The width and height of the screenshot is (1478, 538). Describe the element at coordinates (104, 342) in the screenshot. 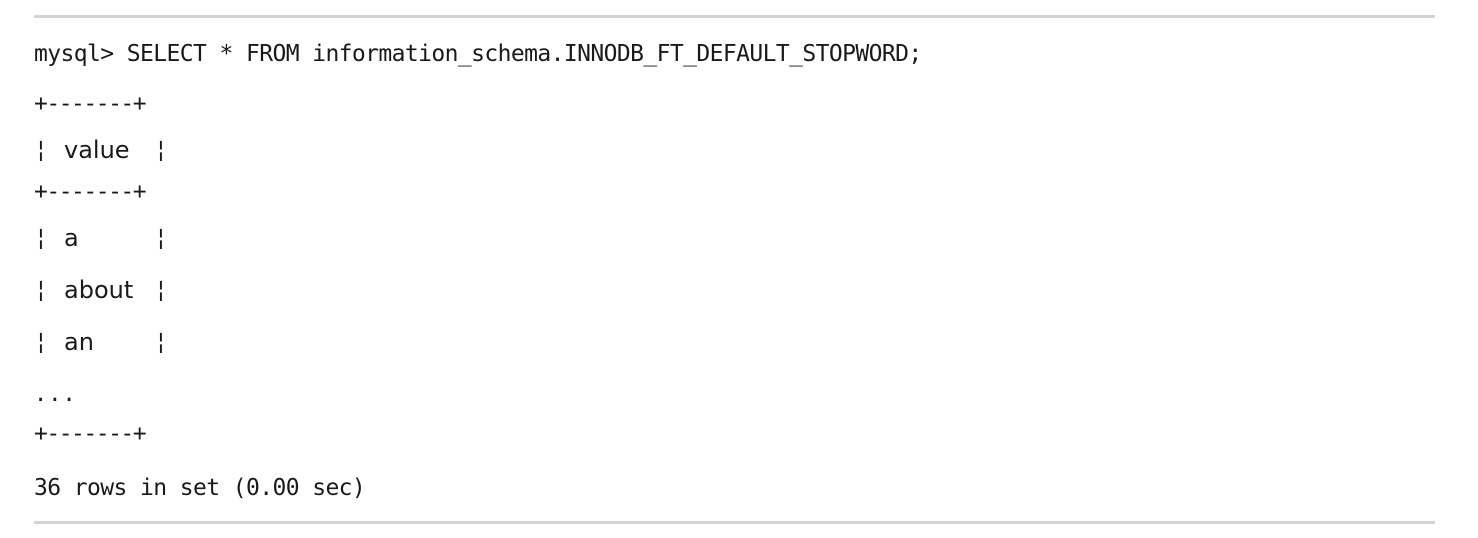

I see `table-row: ¦ an ¦` at that location.